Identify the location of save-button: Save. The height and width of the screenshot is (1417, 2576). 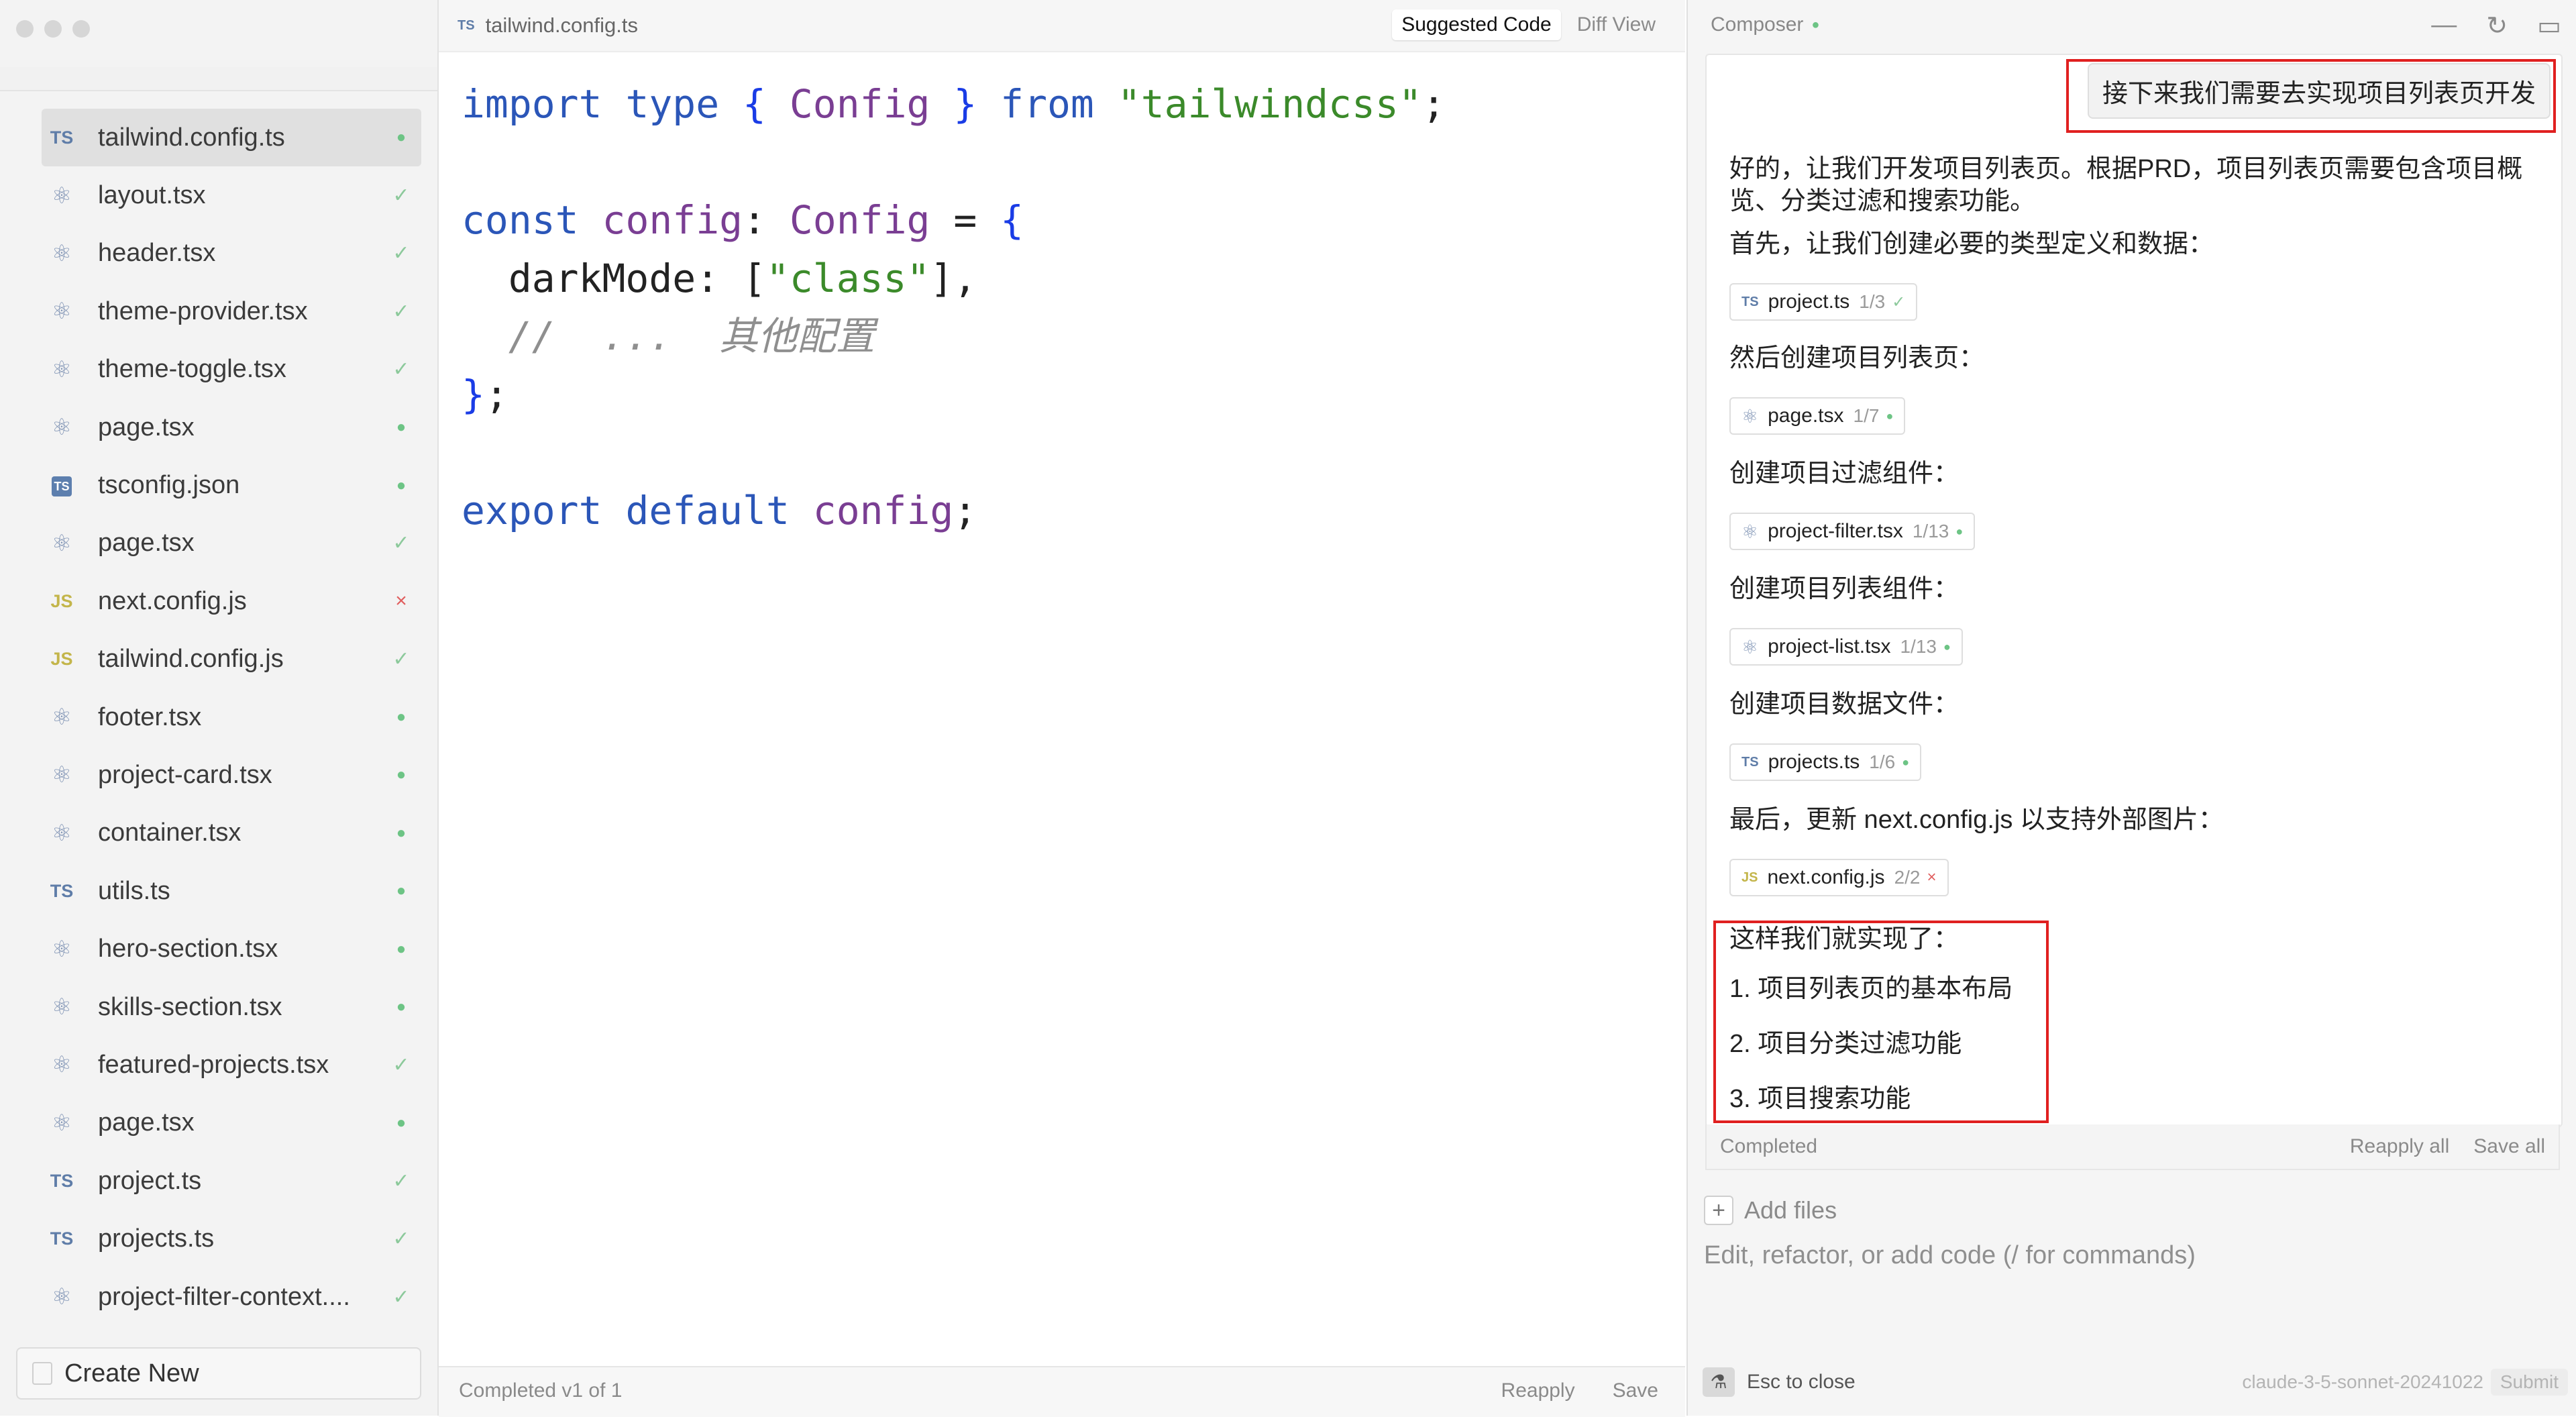
(1635, 1390).